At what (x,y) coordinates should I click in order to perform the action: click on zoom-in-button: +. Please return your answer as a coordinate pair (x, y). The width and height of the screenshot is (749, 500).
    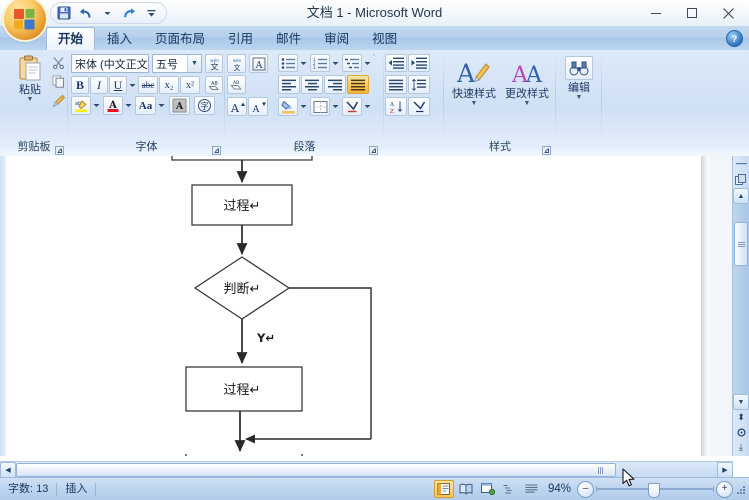
    Looking at the image, I should click on (724, 489).